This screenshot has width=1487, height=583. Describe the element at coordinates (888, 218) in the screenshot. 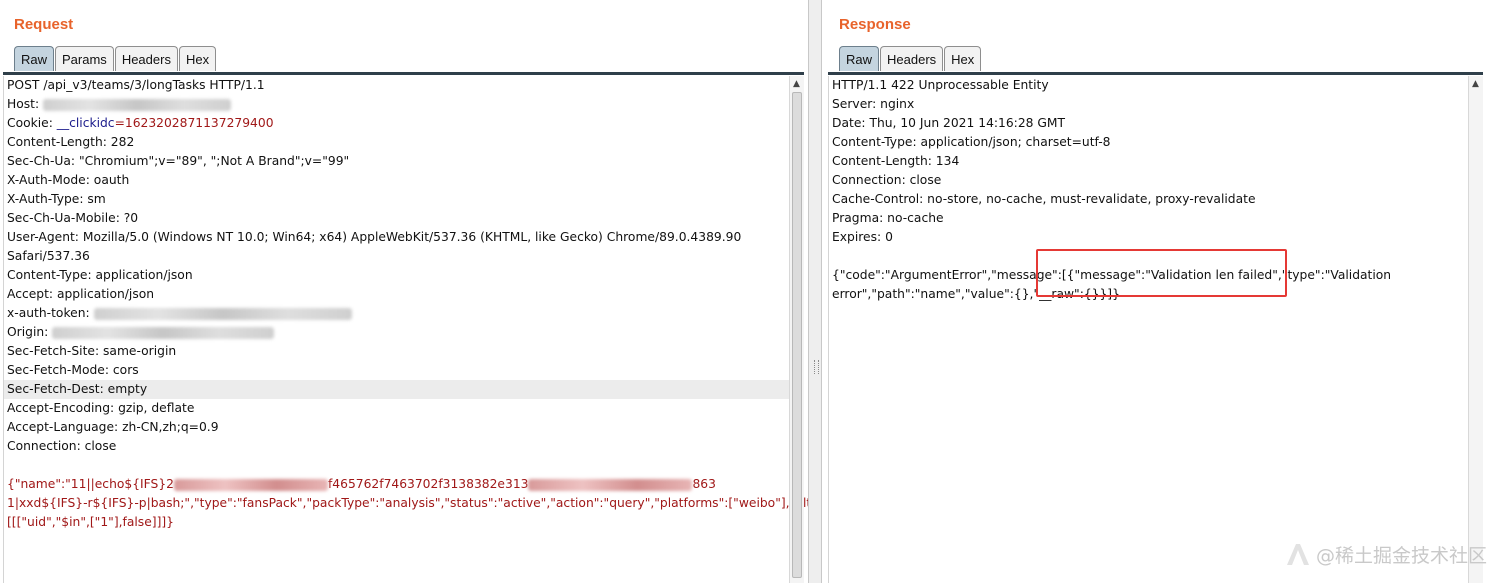

I see `response-line: Pragma: no-cache` at that location.